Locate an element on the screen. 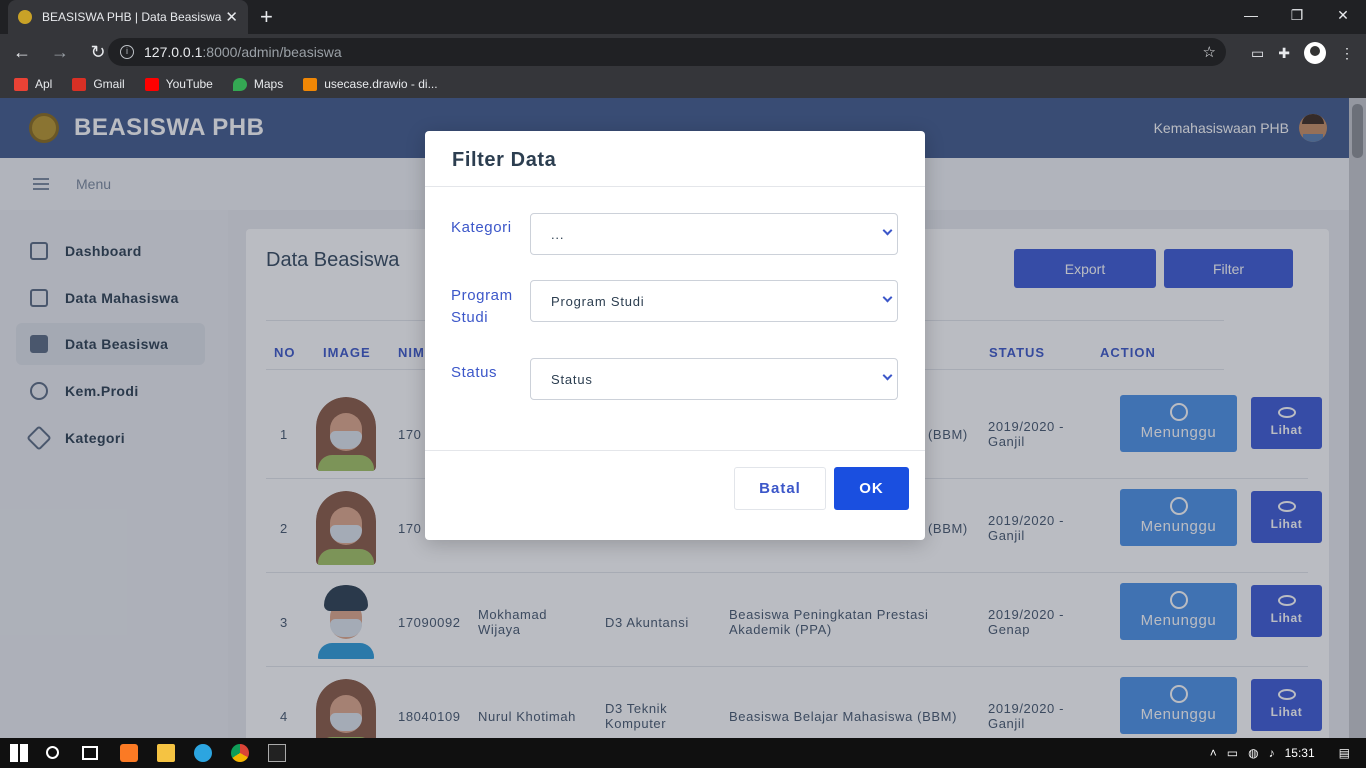 Image resolution: width=1366 pixels, height=768 pixels. tab-title: BEASISWA PHB | Data Beasiswa is located at coordinates (132, 17).